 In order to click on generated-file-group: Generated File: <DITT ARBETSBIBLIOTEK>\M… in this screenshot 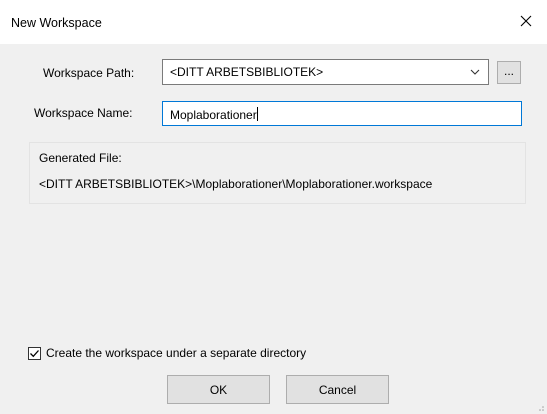, I will do `click(277, 173)`.